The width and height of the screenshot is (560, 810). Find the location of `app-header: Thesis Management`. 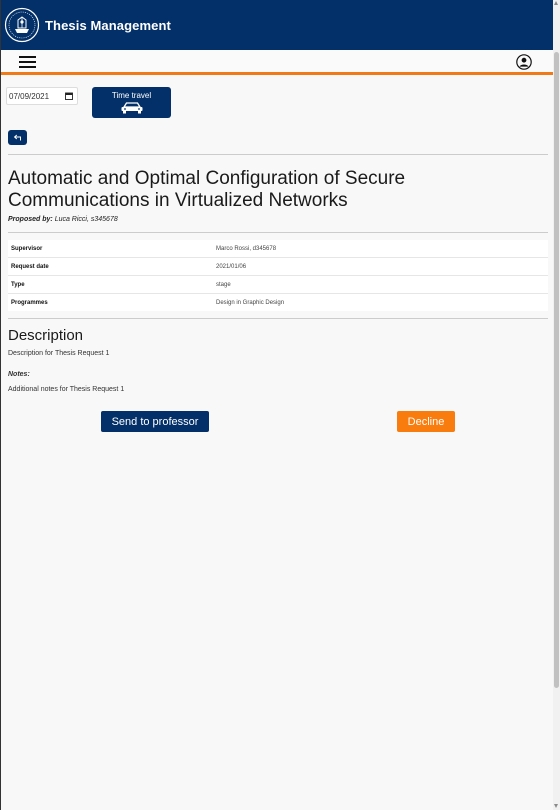

app-header: Thesis Management is located at coordinates (277, 25).